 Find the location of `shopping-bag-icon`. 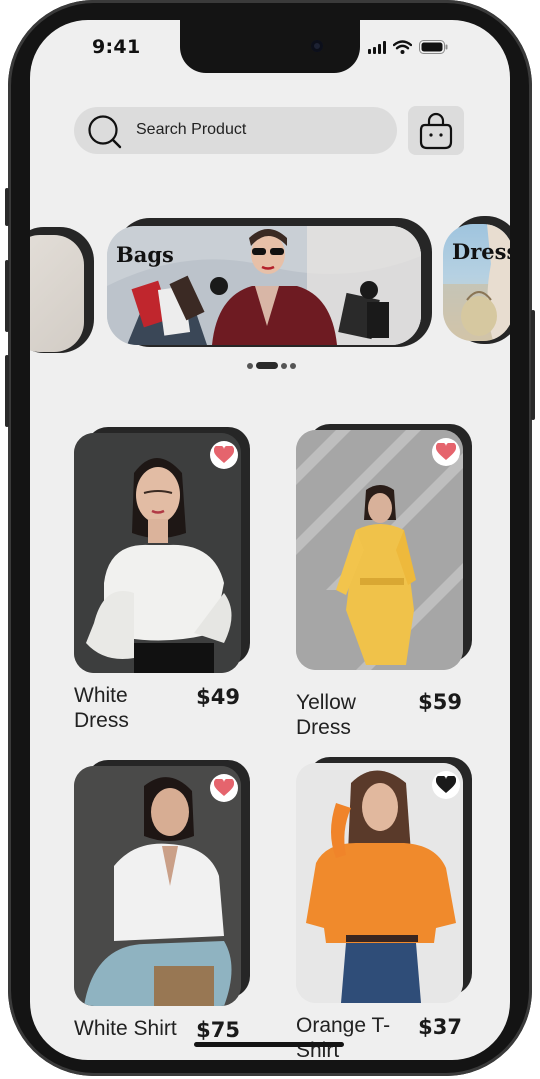

shopping-bag-icon is located at coordinates (436, 130).